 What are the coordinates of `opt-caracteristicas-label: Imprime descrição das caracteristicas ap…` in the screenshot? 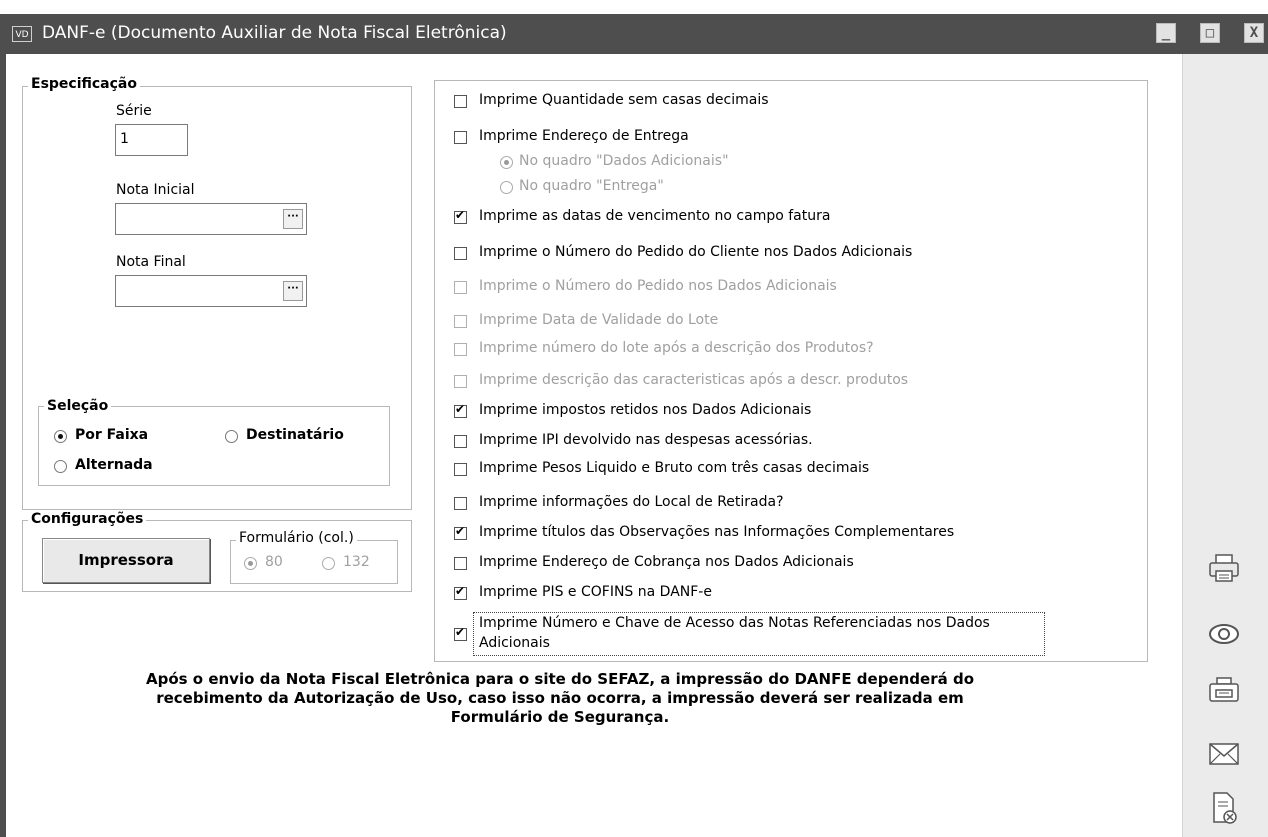 It's located at (694, 380).